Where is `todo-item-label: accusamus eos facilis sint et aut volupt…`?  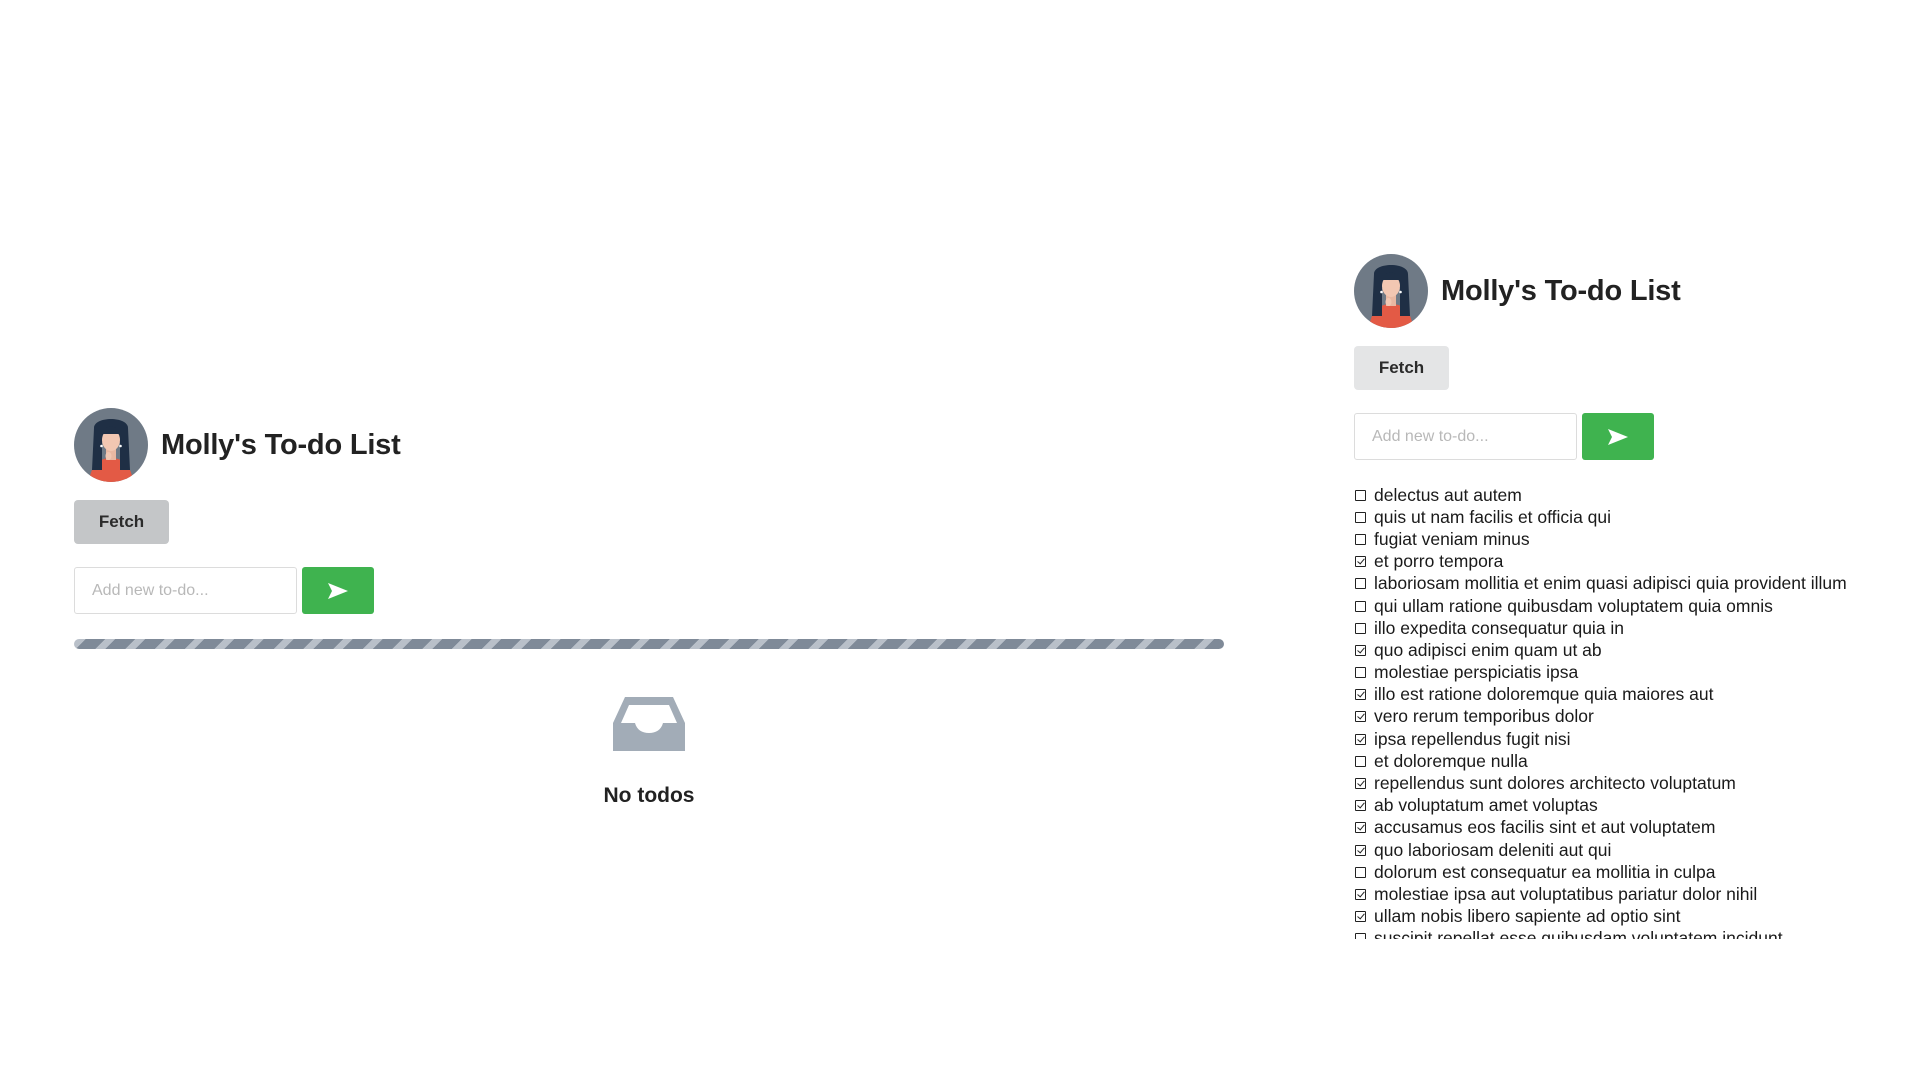 todo-item-label: accusamus eos facilis sint et aut volupt… is located at coordinates (1545, 827).